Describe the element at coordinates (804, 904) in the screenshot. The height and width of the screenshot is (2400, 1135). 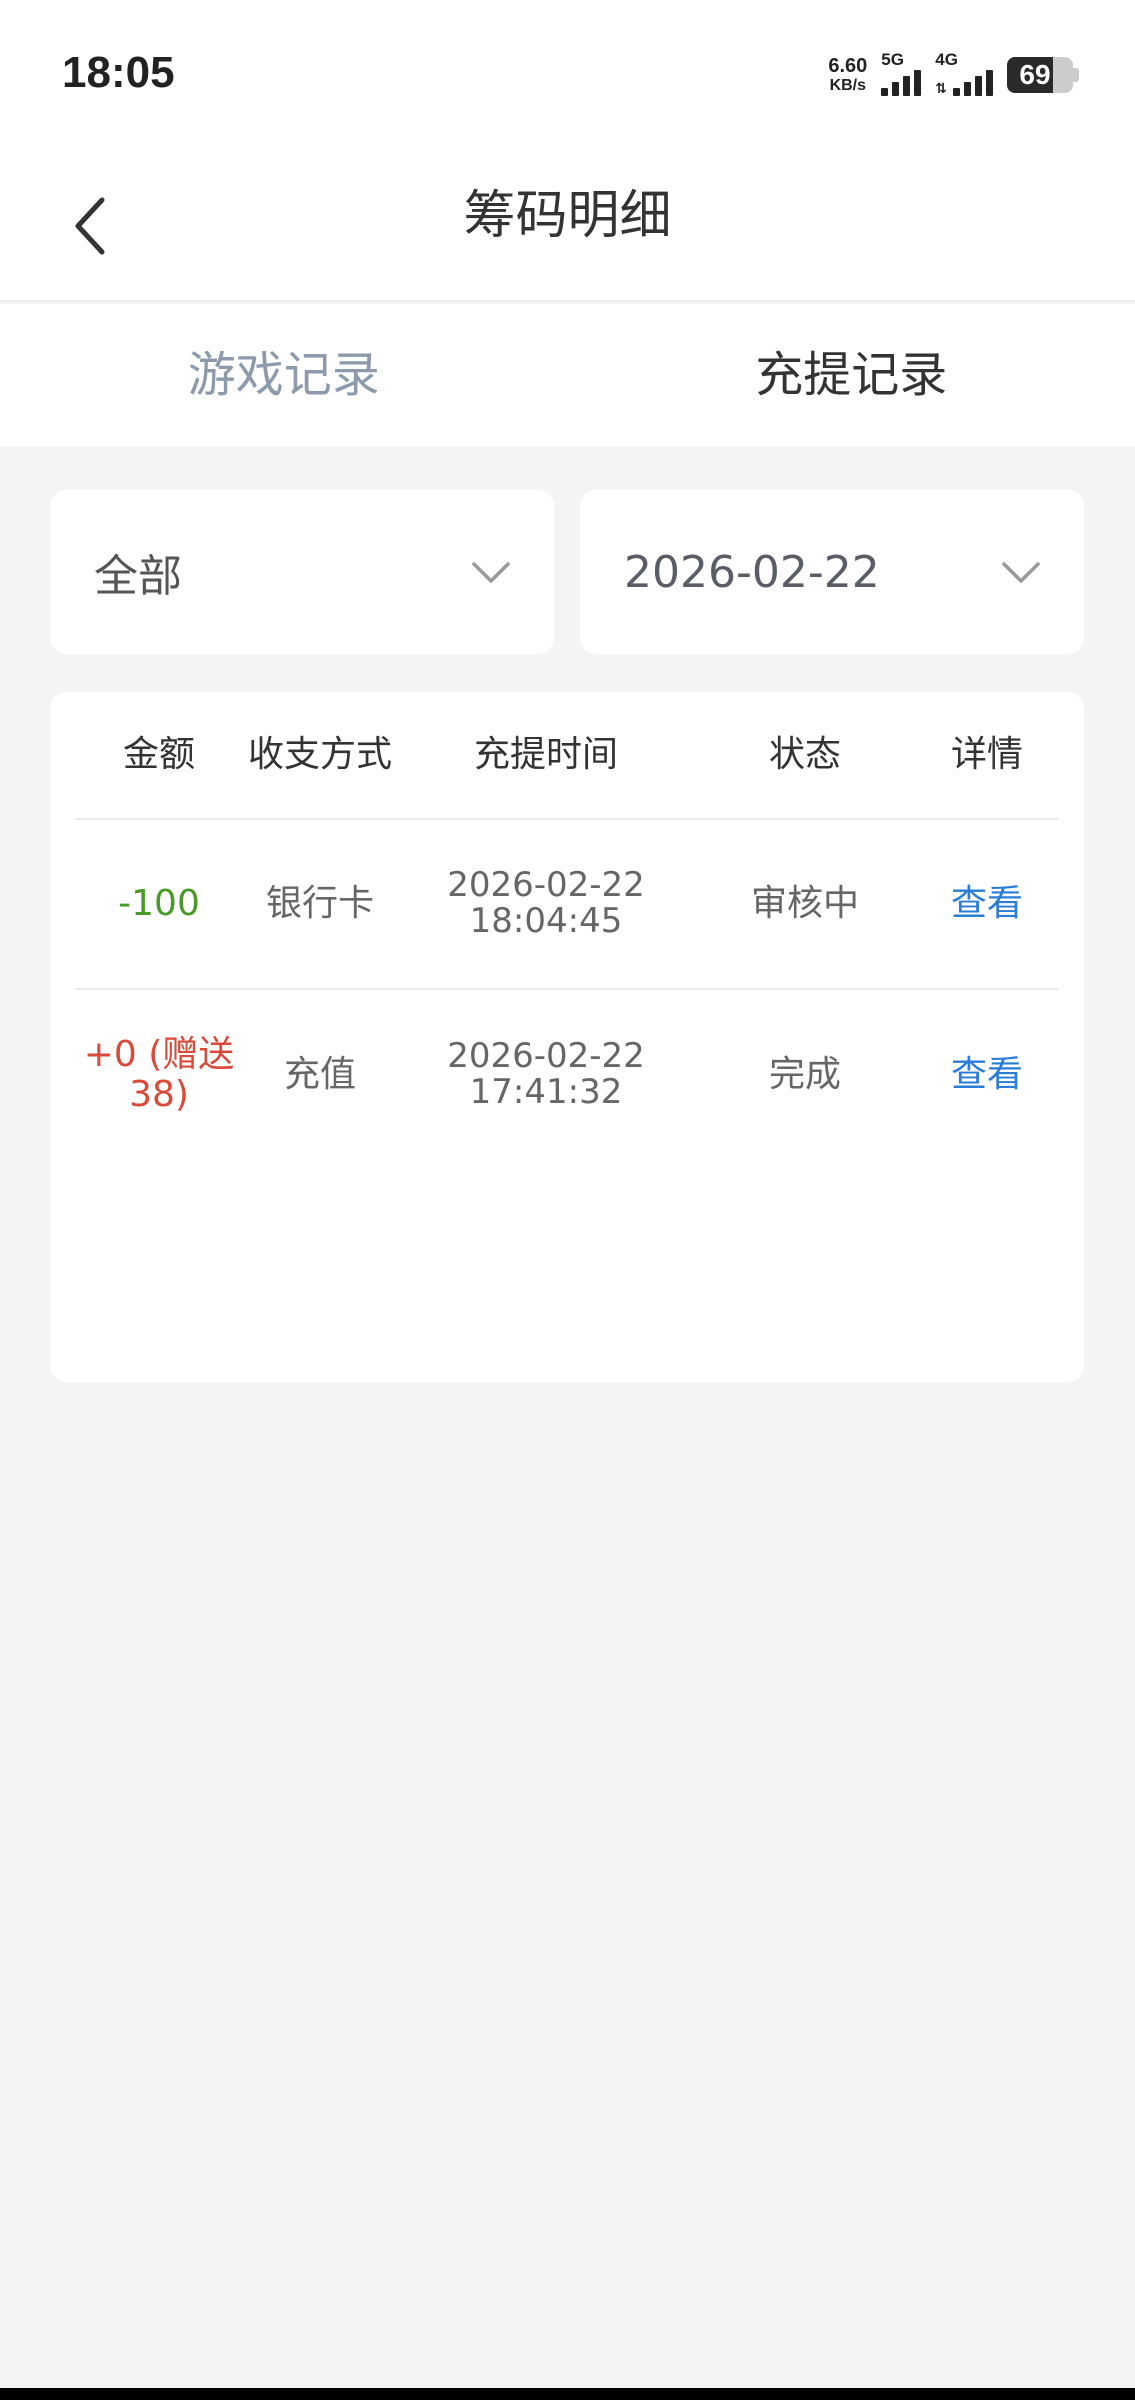
I see `status-cell: 审核中` at that location.